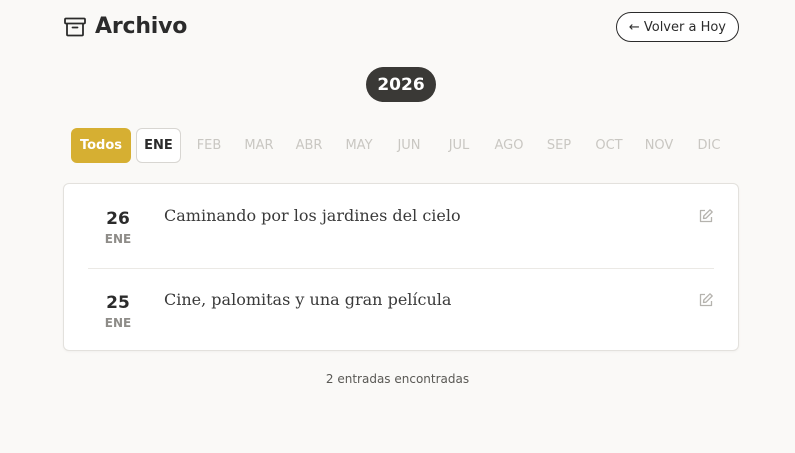 The width and height of the screenshot is (795, 453). I want to click on filter-all-button: Todos, so click(101, 145).